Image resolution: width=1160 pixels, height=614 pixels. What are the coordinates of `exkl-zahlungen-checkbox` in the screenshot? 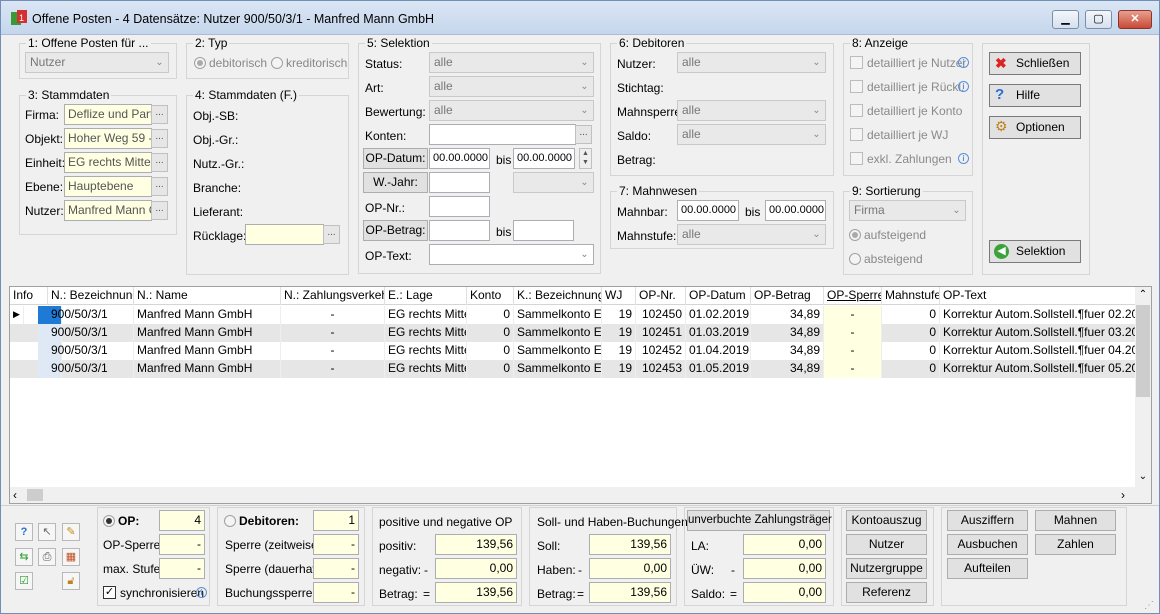 It's located at (856, 158).